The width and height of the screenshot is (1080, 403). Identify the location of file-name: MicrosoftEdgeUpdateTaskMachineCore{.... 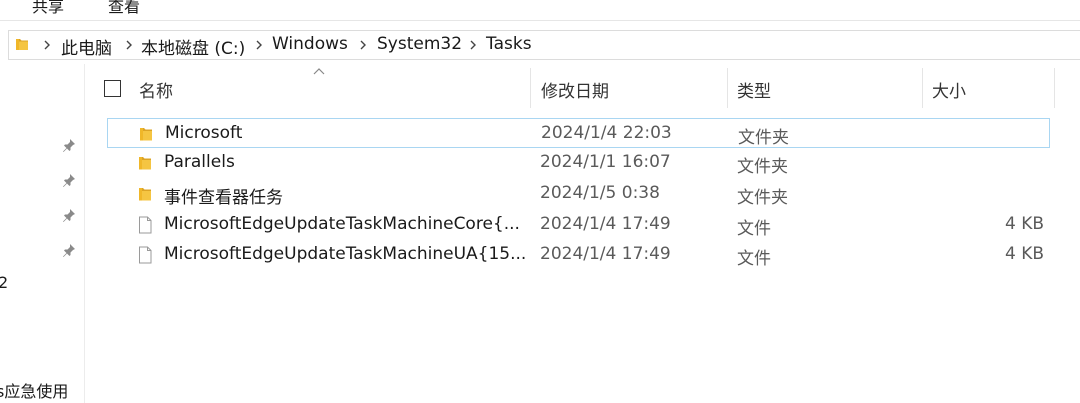
(342, 224).